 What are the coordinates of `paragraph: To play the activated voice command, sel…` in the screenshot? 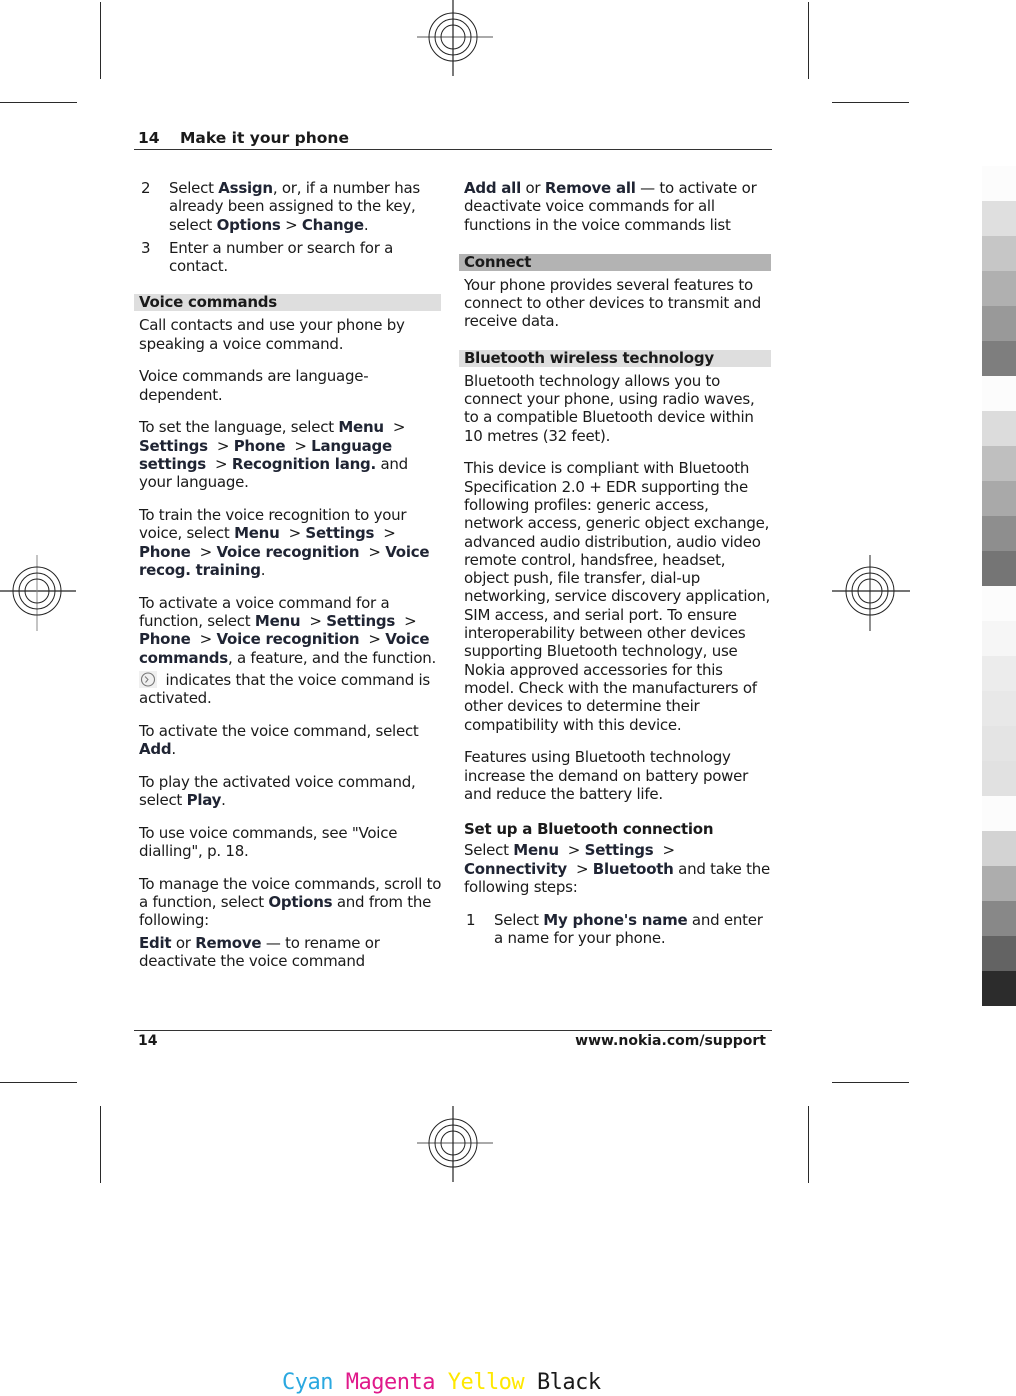 It's located at (277, 791).